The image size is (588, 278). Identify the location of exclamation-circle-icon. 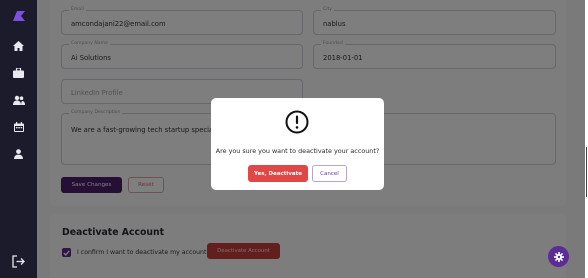
(297, 122).